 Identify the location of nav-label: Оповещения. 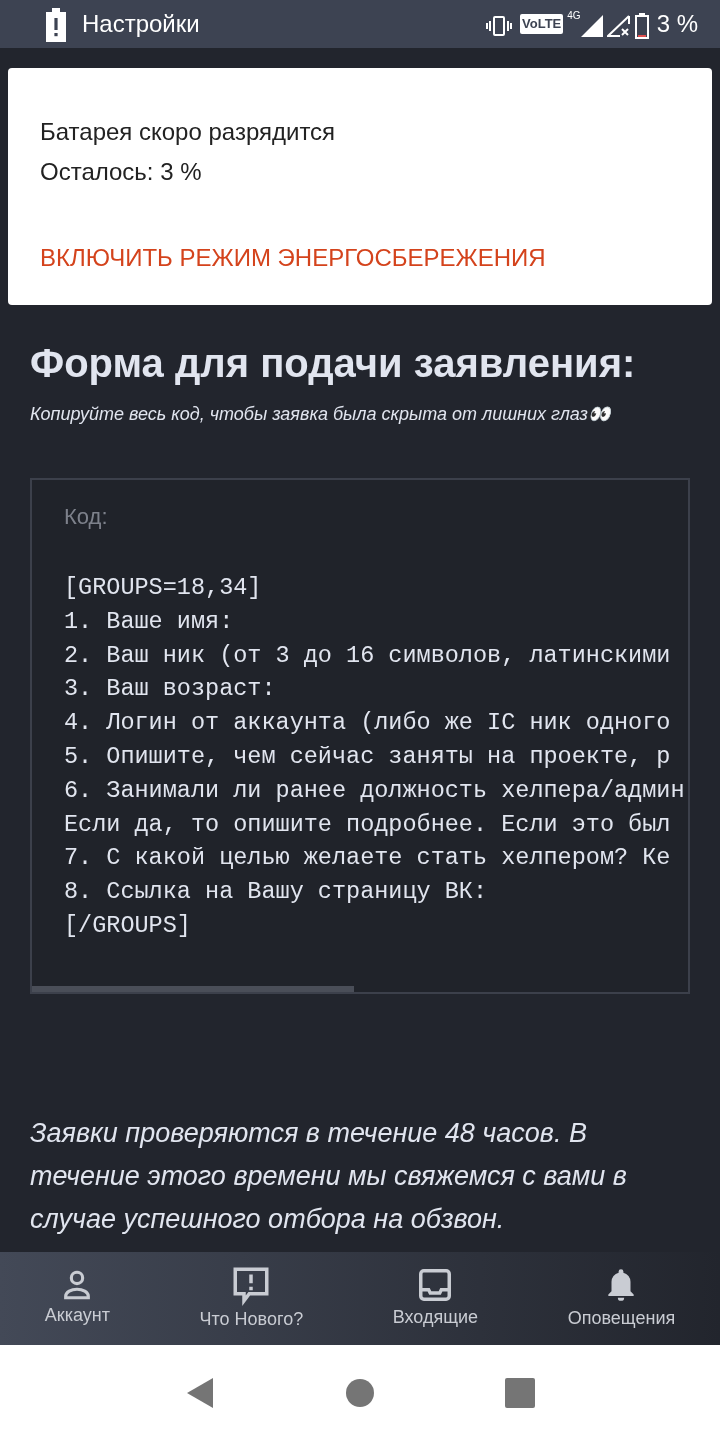
(621, 1318).